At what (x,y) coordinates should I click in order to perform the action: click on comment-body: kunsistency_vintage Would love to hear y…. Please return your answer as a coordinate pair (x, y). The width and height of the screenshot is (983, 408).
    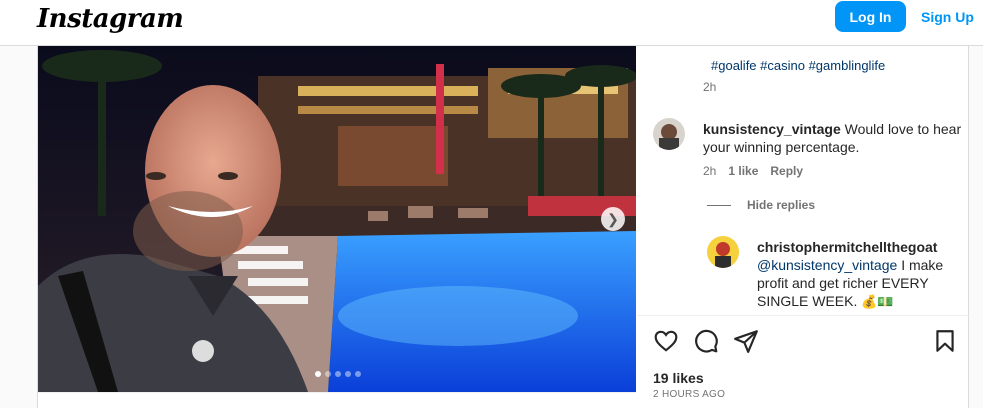
    Looking at the image, I should click on (833, 138).